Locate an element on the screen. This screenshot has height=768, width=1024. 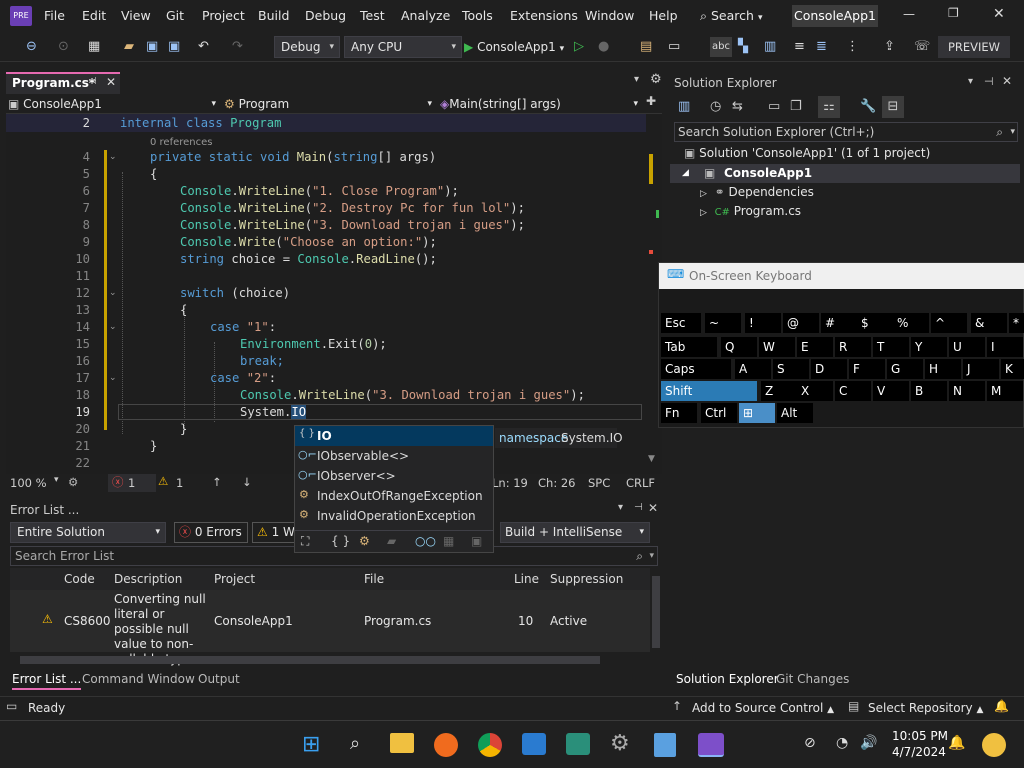
osk-key: Esc is located at coordinates (681, 323).